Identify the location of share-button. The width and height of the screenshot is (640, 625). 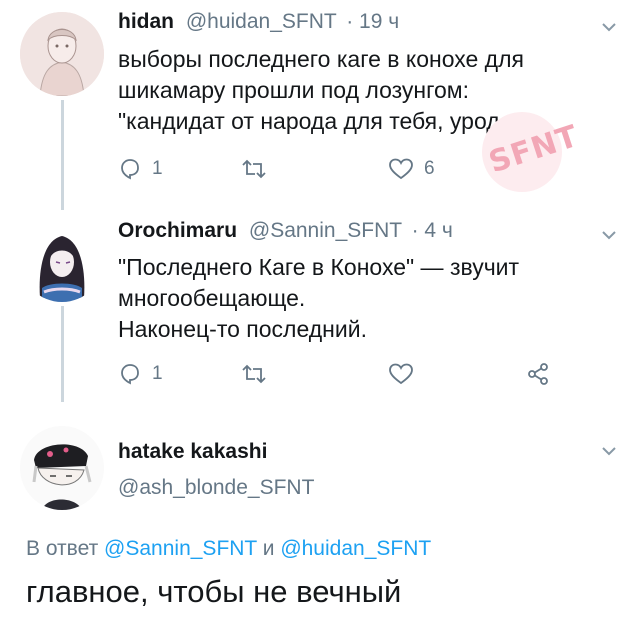
(538, 374).